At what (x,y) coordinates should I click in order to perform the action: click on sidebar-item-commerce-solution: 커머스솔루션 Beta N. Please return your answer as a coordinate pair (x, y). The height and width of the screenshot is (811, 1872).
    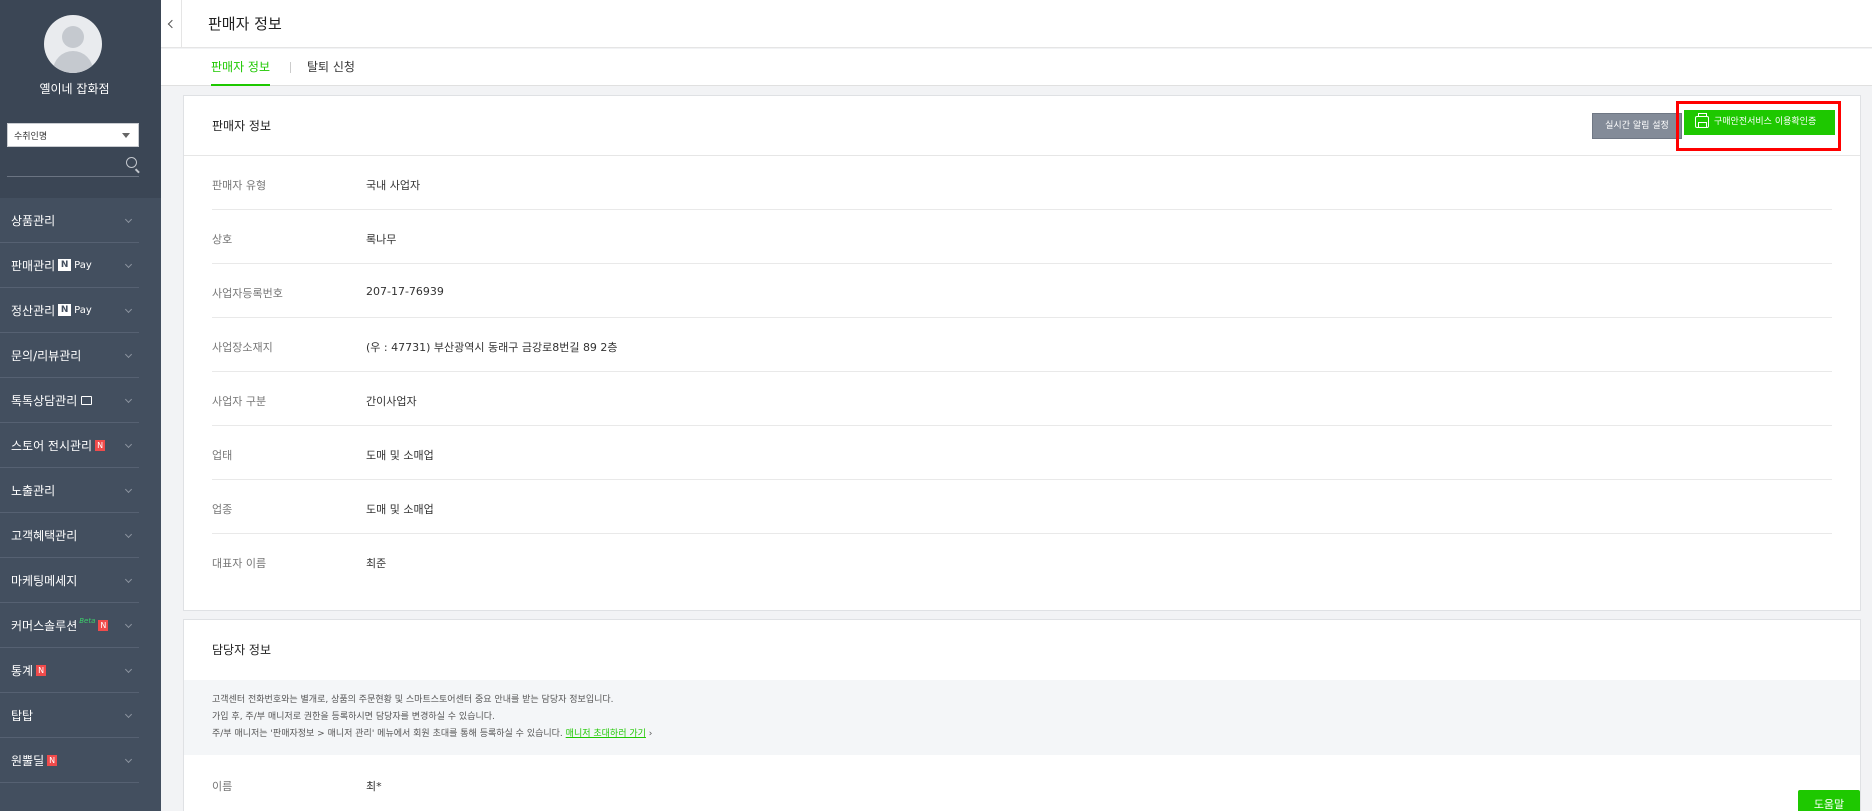
    Looking at the image, I should click on (69, 625).